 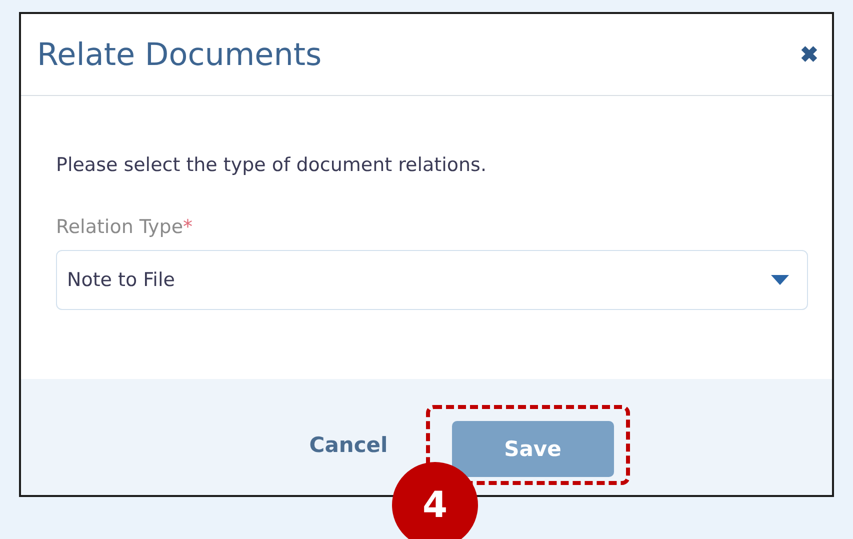 I want to click on field-label: Relation Type, so click(x=120, y=227).